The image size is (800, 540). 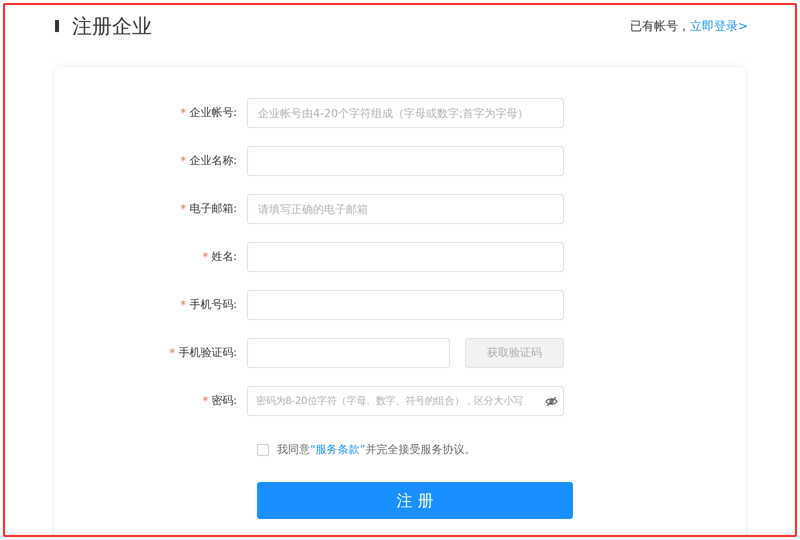 What do you see at coordinates (207, 352) in the screenshot?
I see `field-label: 手机验证码:` at bounding box center [207, 352].